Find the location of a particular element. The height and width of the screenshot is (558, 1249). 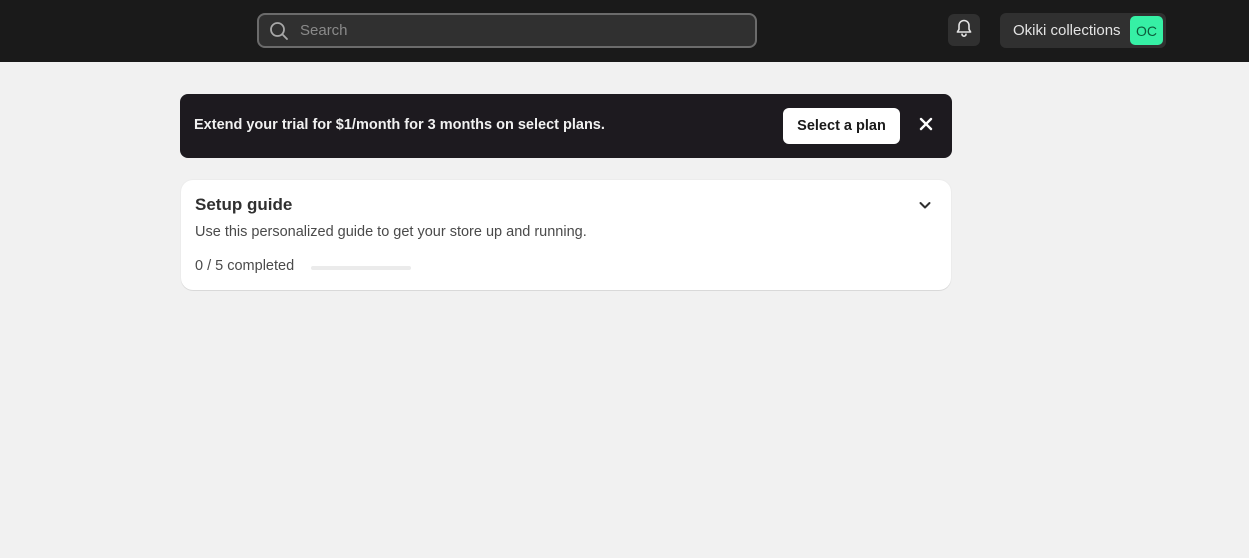

expand-setup-guide-button is located at coordinates (925, 207).